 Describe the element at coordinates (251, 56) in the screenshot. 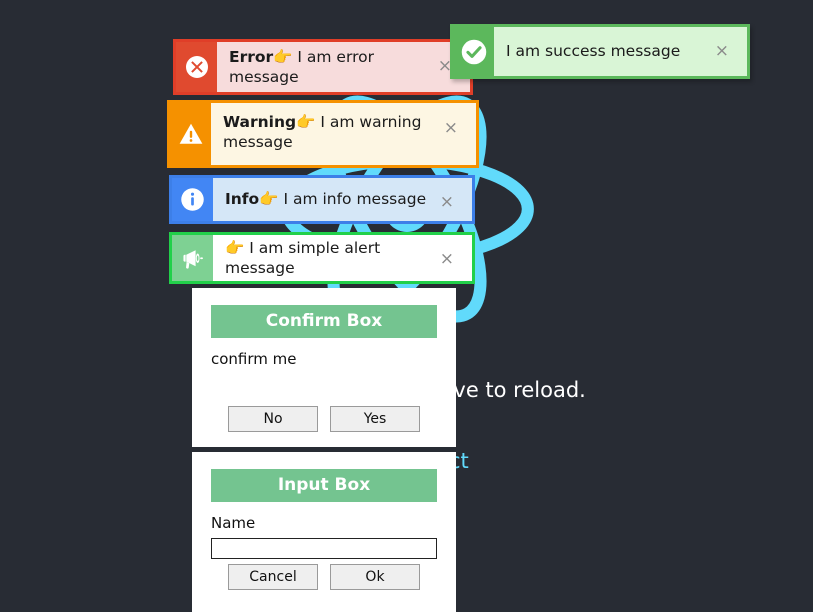

I see `alert-error-title: Error` at that location.